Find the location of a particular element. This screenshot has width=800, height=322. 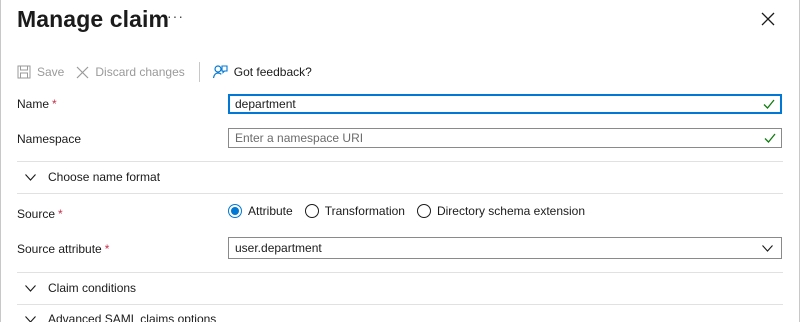

radio-transformation: Transformation is located at coordinates (354, 211).